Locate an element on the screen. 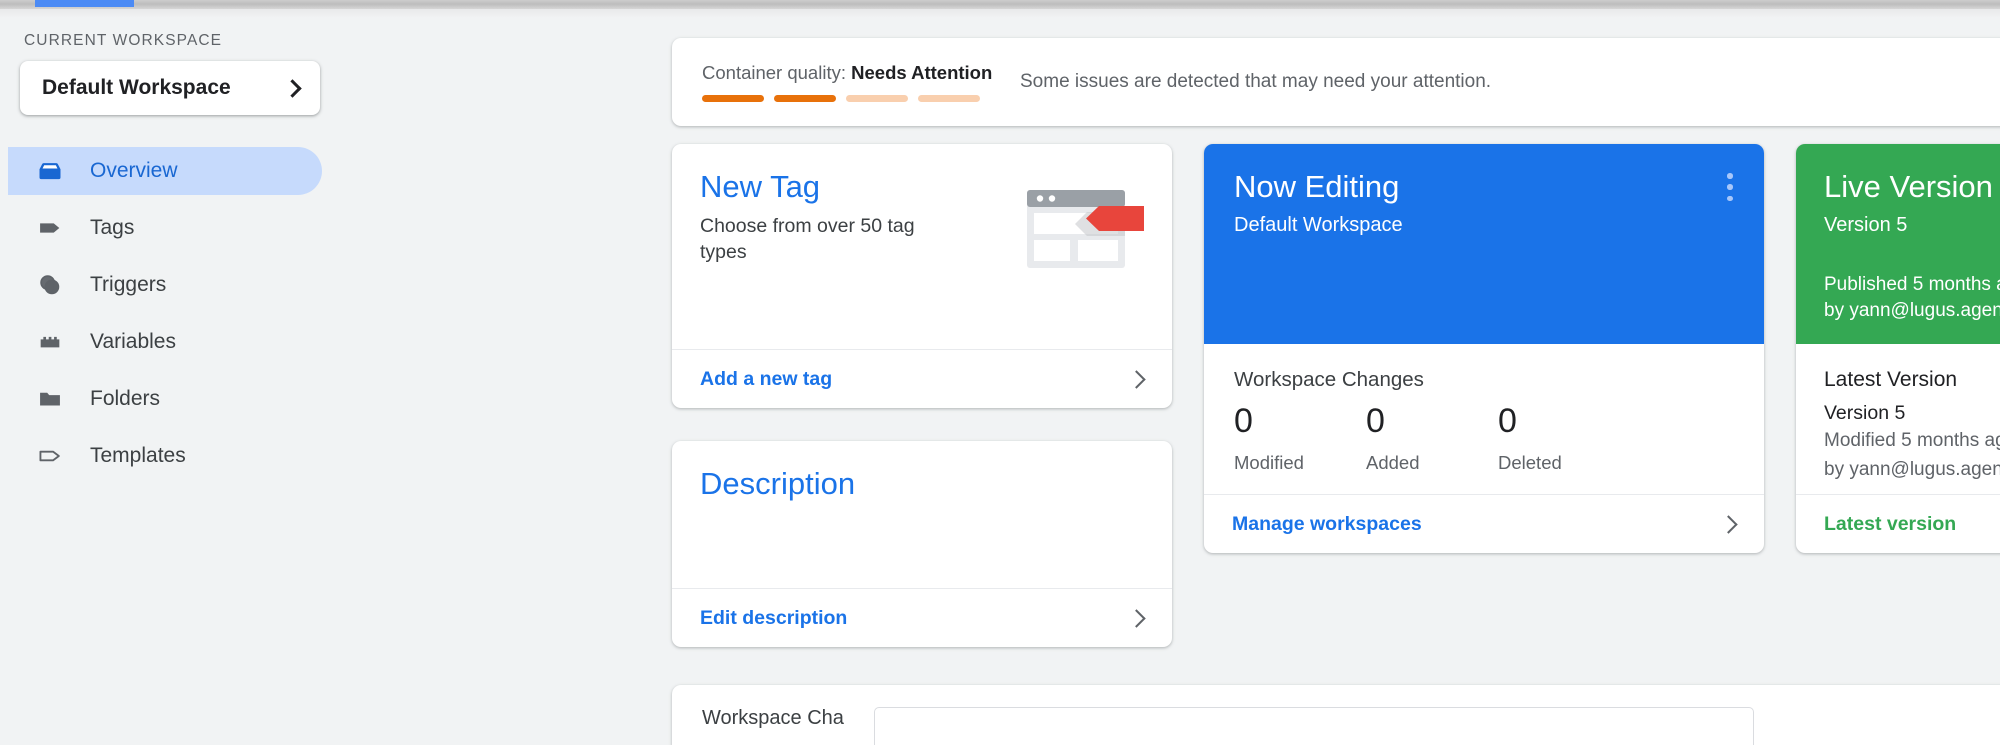 Image resolution: width=2000 pixels, height=745 pixels. workspace-selector: Default Workspace is located at coordinates (170, 88).